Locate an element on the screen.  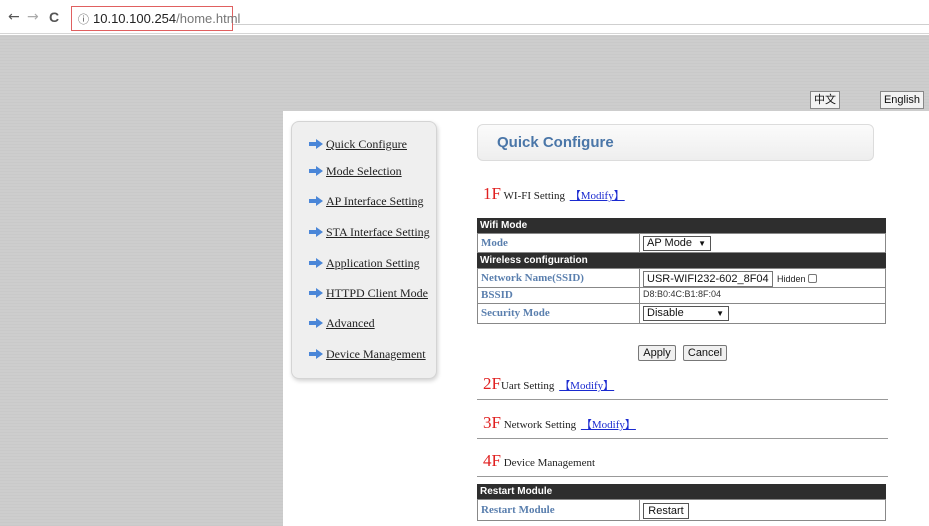
section-label: Device Management is located at coordinates (549, 463).